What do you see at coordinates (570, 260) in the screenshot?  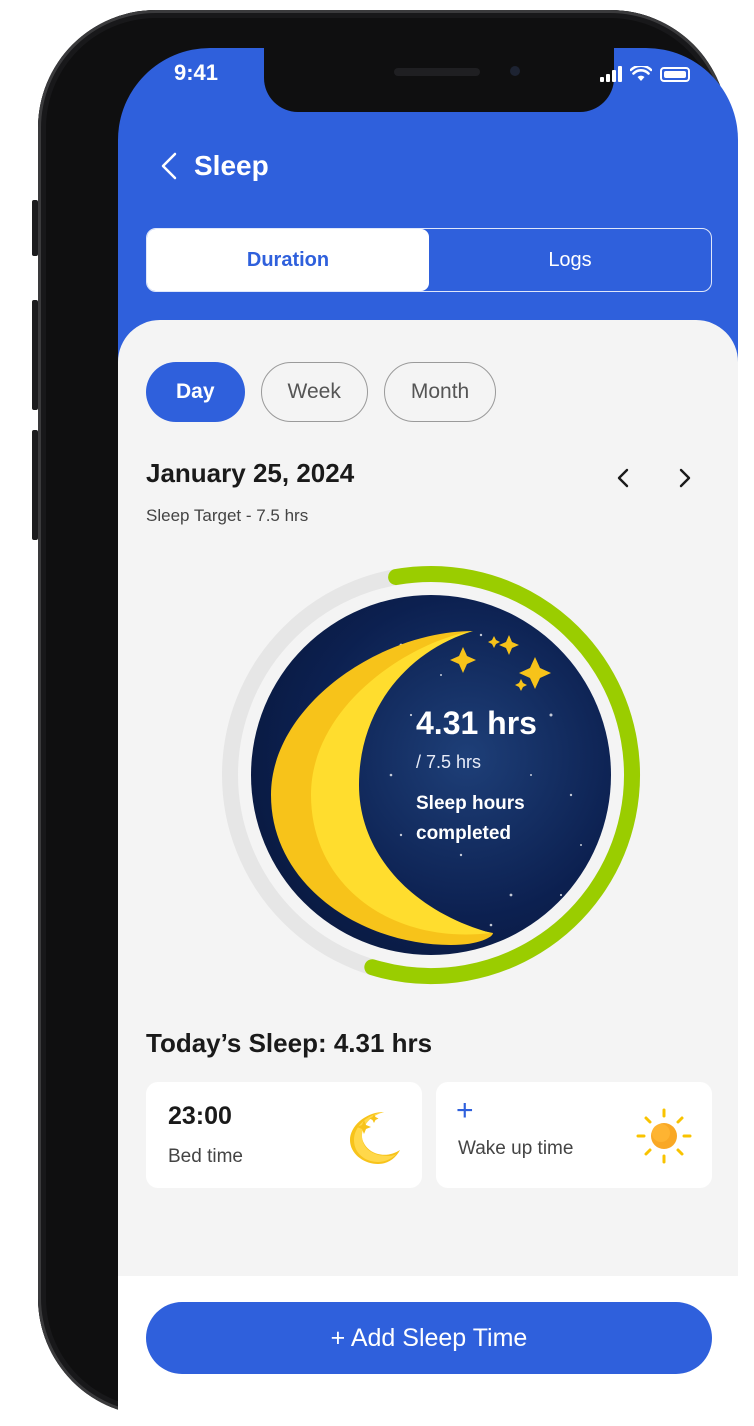 I see `tab-logs: Logs` at bounding box center [570, 260].